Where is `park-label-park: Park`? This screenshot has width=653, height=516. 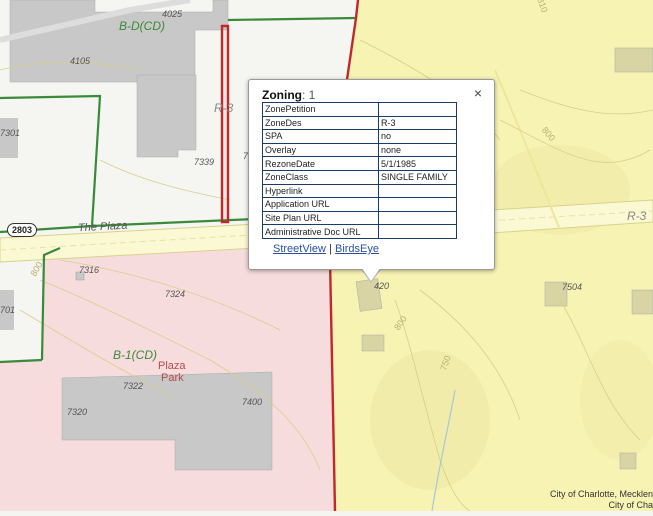
park-label-park: Park is located at coordinates (172, 378).